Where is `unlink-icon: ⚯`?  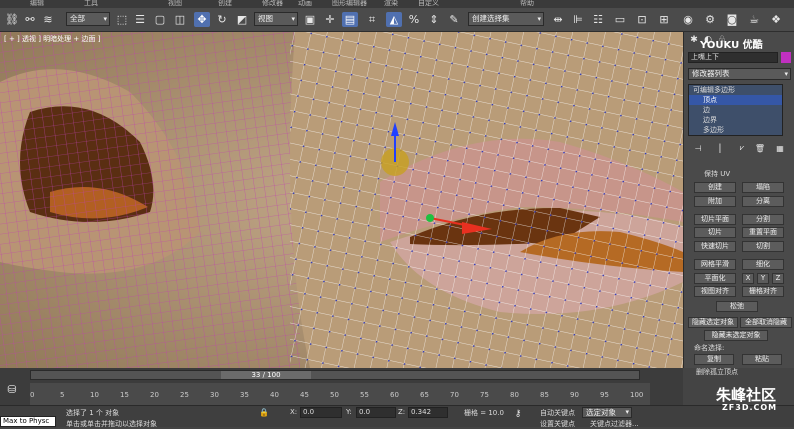 unlink-icon: ⚯ is located at coordinates (30, 19).